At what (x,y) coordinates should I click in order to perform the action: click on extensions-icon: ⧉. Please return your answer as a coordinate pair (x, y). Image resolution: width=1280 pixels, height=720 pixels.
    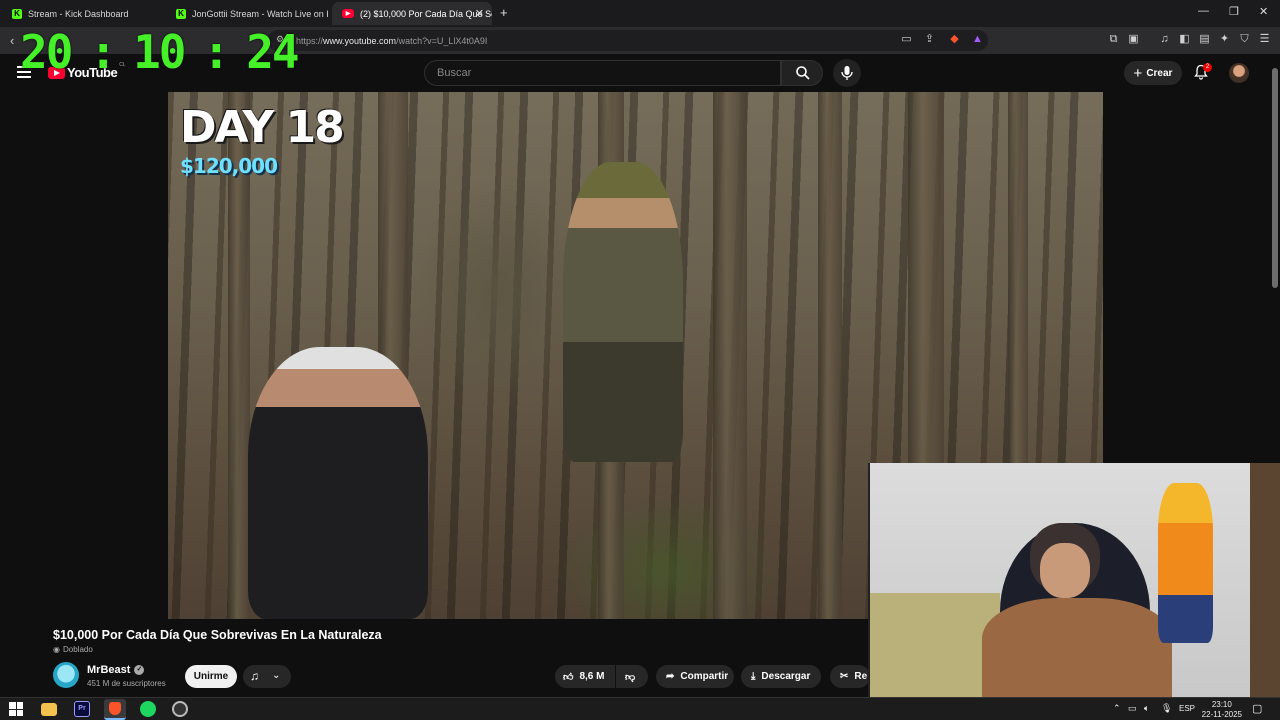
    Looking at the image, I should click on (1113, 39).